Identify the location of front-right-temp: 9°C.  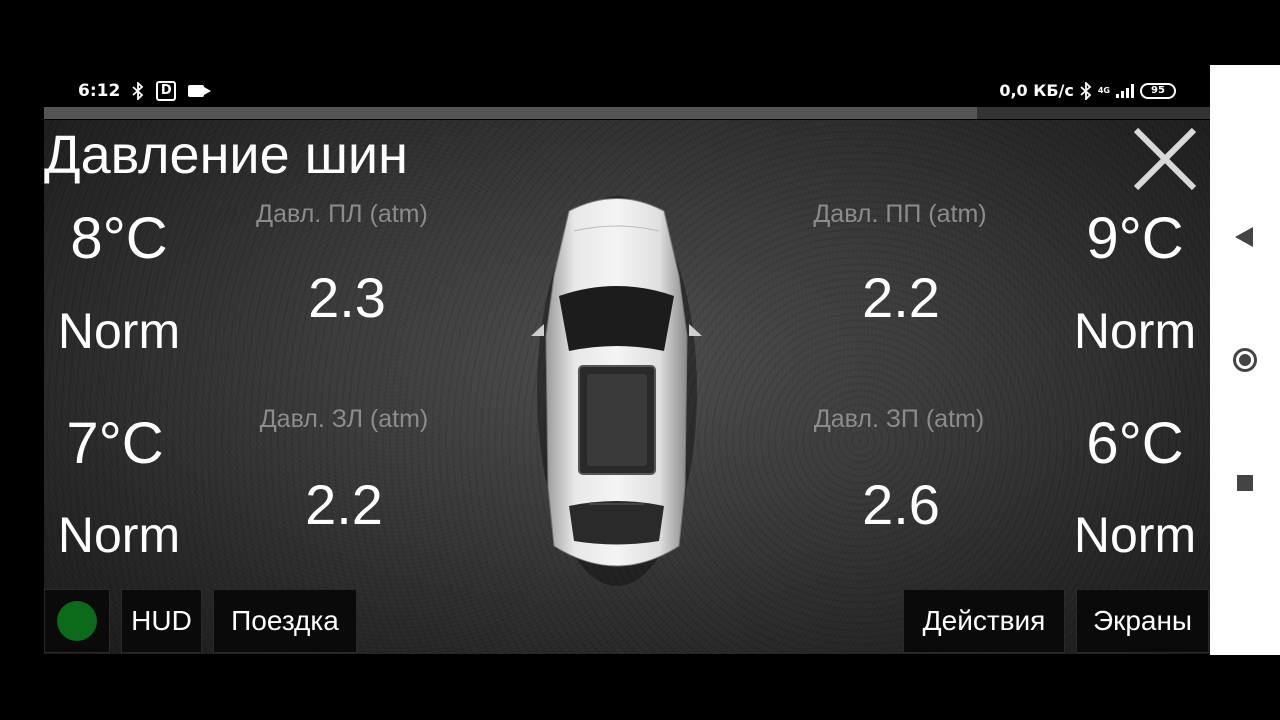
(1135, 238).